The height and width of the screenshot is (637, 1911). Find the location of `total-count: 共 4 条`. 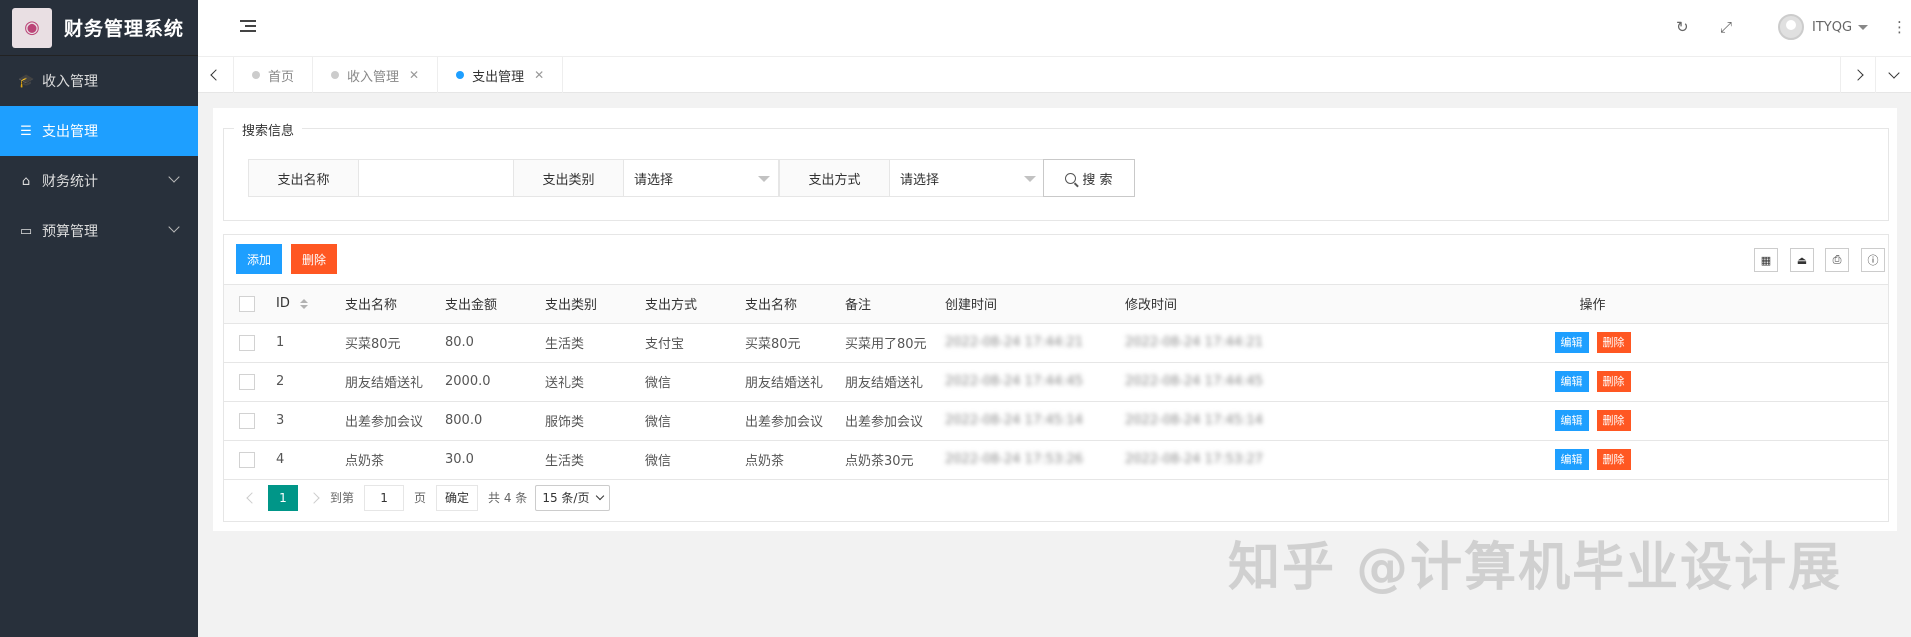

total-count: 共 4 条 is located at coordinates (508, 498).